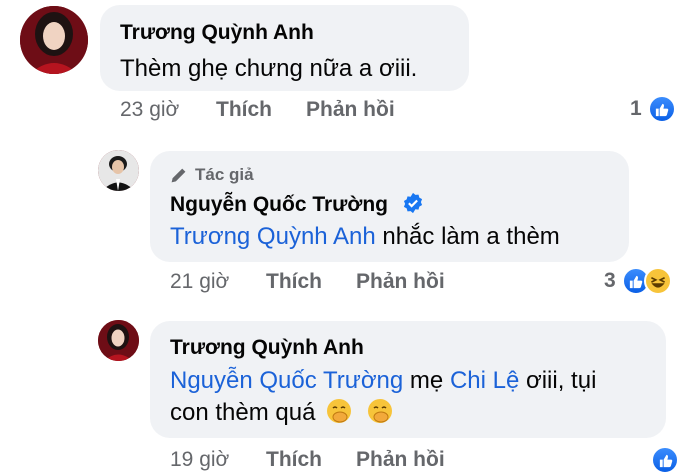 The width and height of the screenshot is (700, 475). Describe the element at coordinates (638, 281) in the screenshot. I see `reaction-summary: 3` at that location.